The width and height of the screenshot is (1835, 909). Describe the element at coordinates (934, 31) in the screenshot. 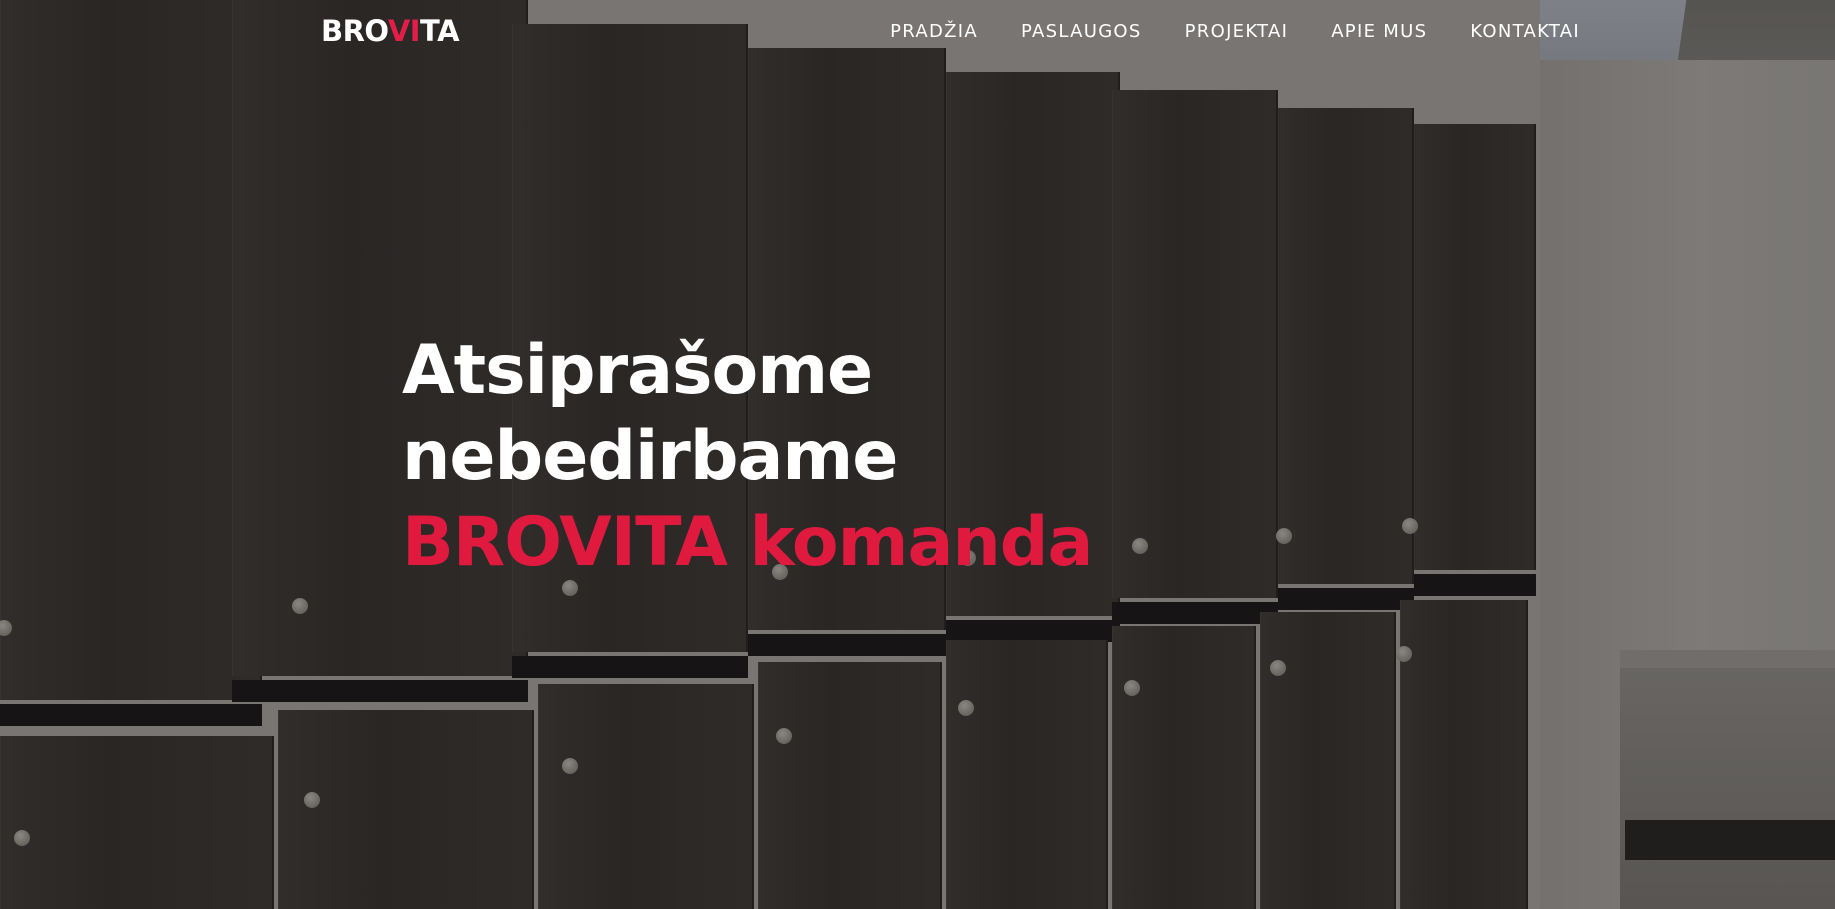

I see `nav-link-pradzia: PRADŽIA` at that location.